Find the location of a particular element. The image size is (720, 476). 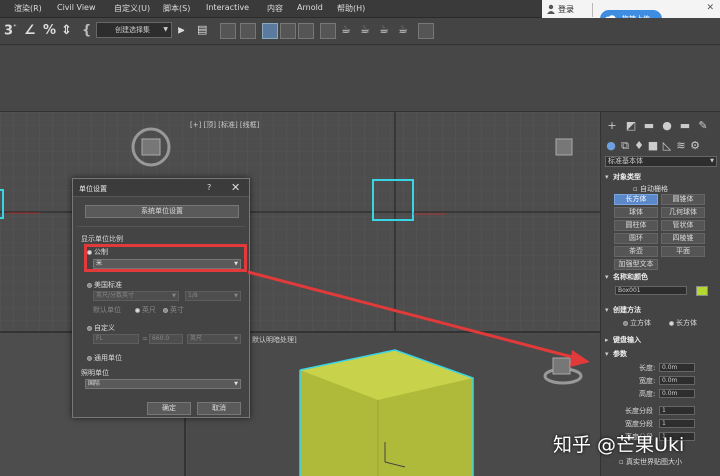

annotation-arrow is located at coordinates (418, 318).